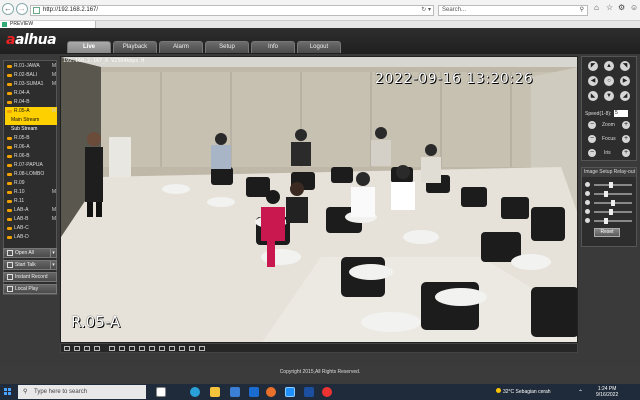 The width and height of the screenshot is (640, 400). What do you see at coordinates (626, 153) in the screenshot?
I see `iris-open-icon: +` at bounding box center [626, 153].